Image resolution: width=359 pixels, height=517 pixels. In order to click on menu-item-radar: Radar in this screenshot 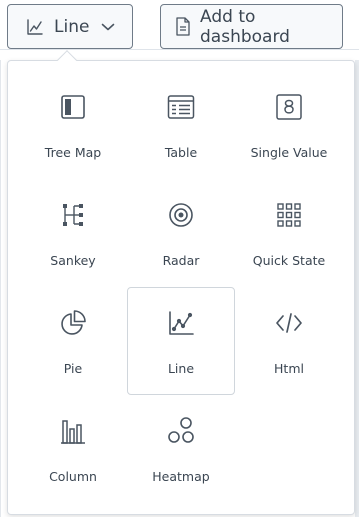, I will do `click(181, 246)`.